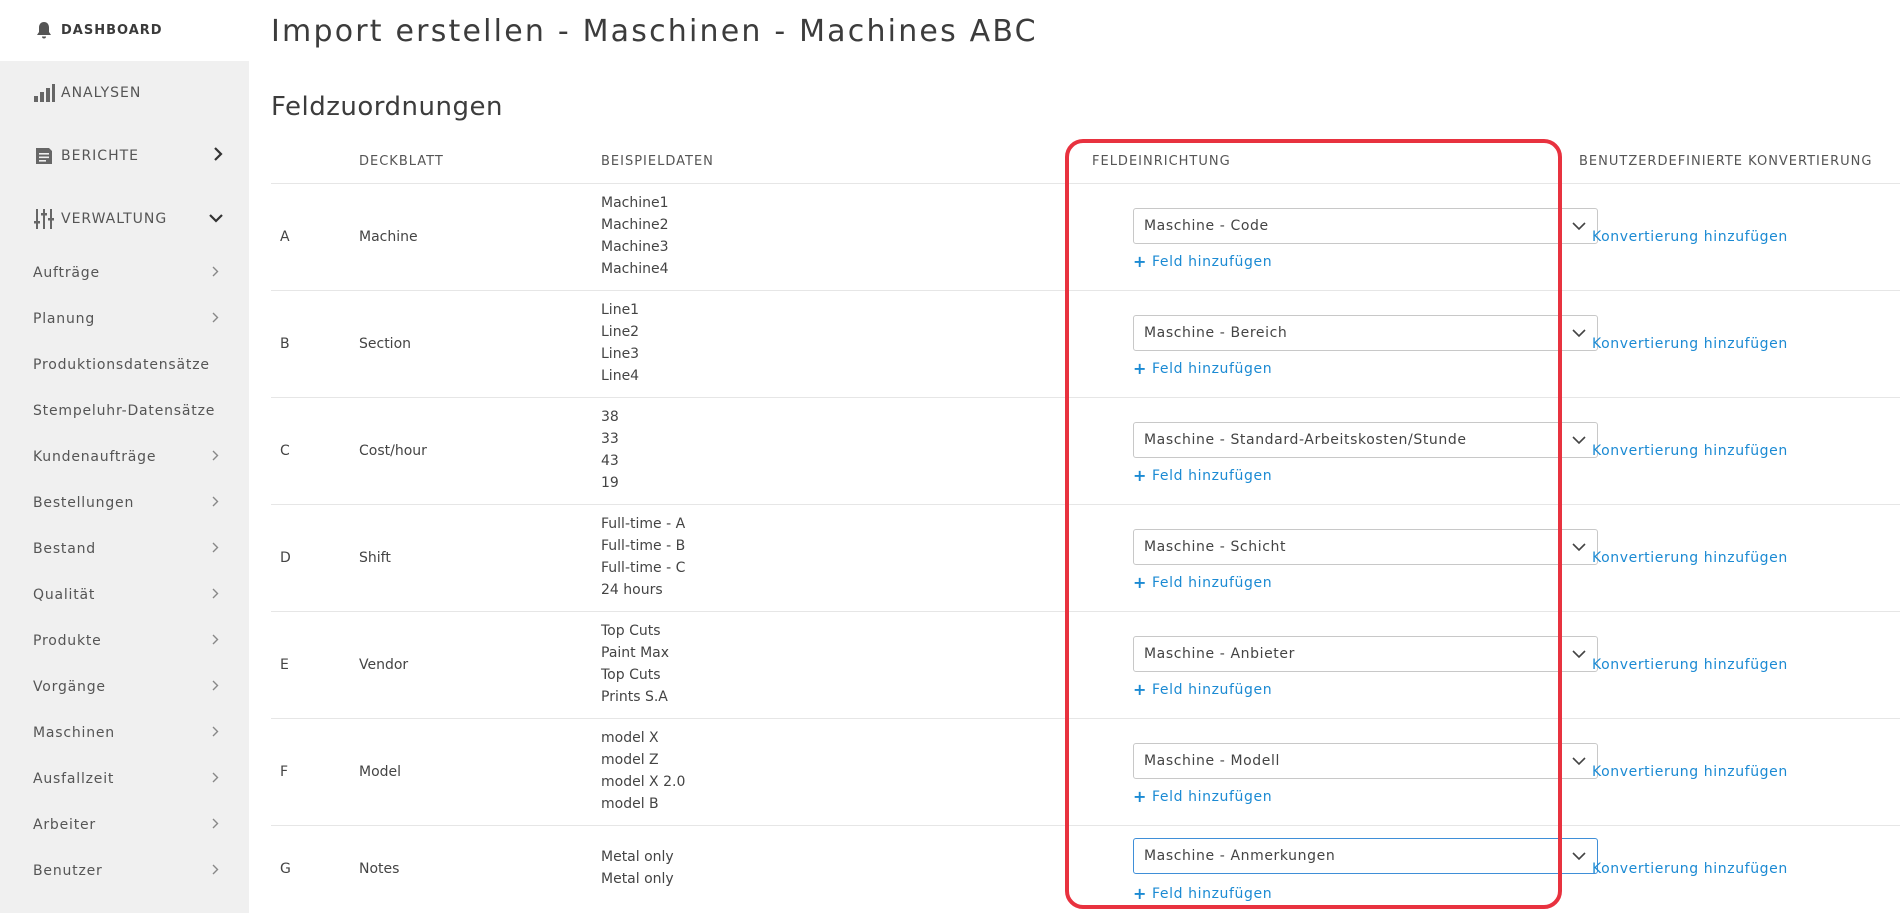  Describe the element at coordinates (66, 273) in the screenshot. I see `sidebar-item-label: Aufträge` at that location.